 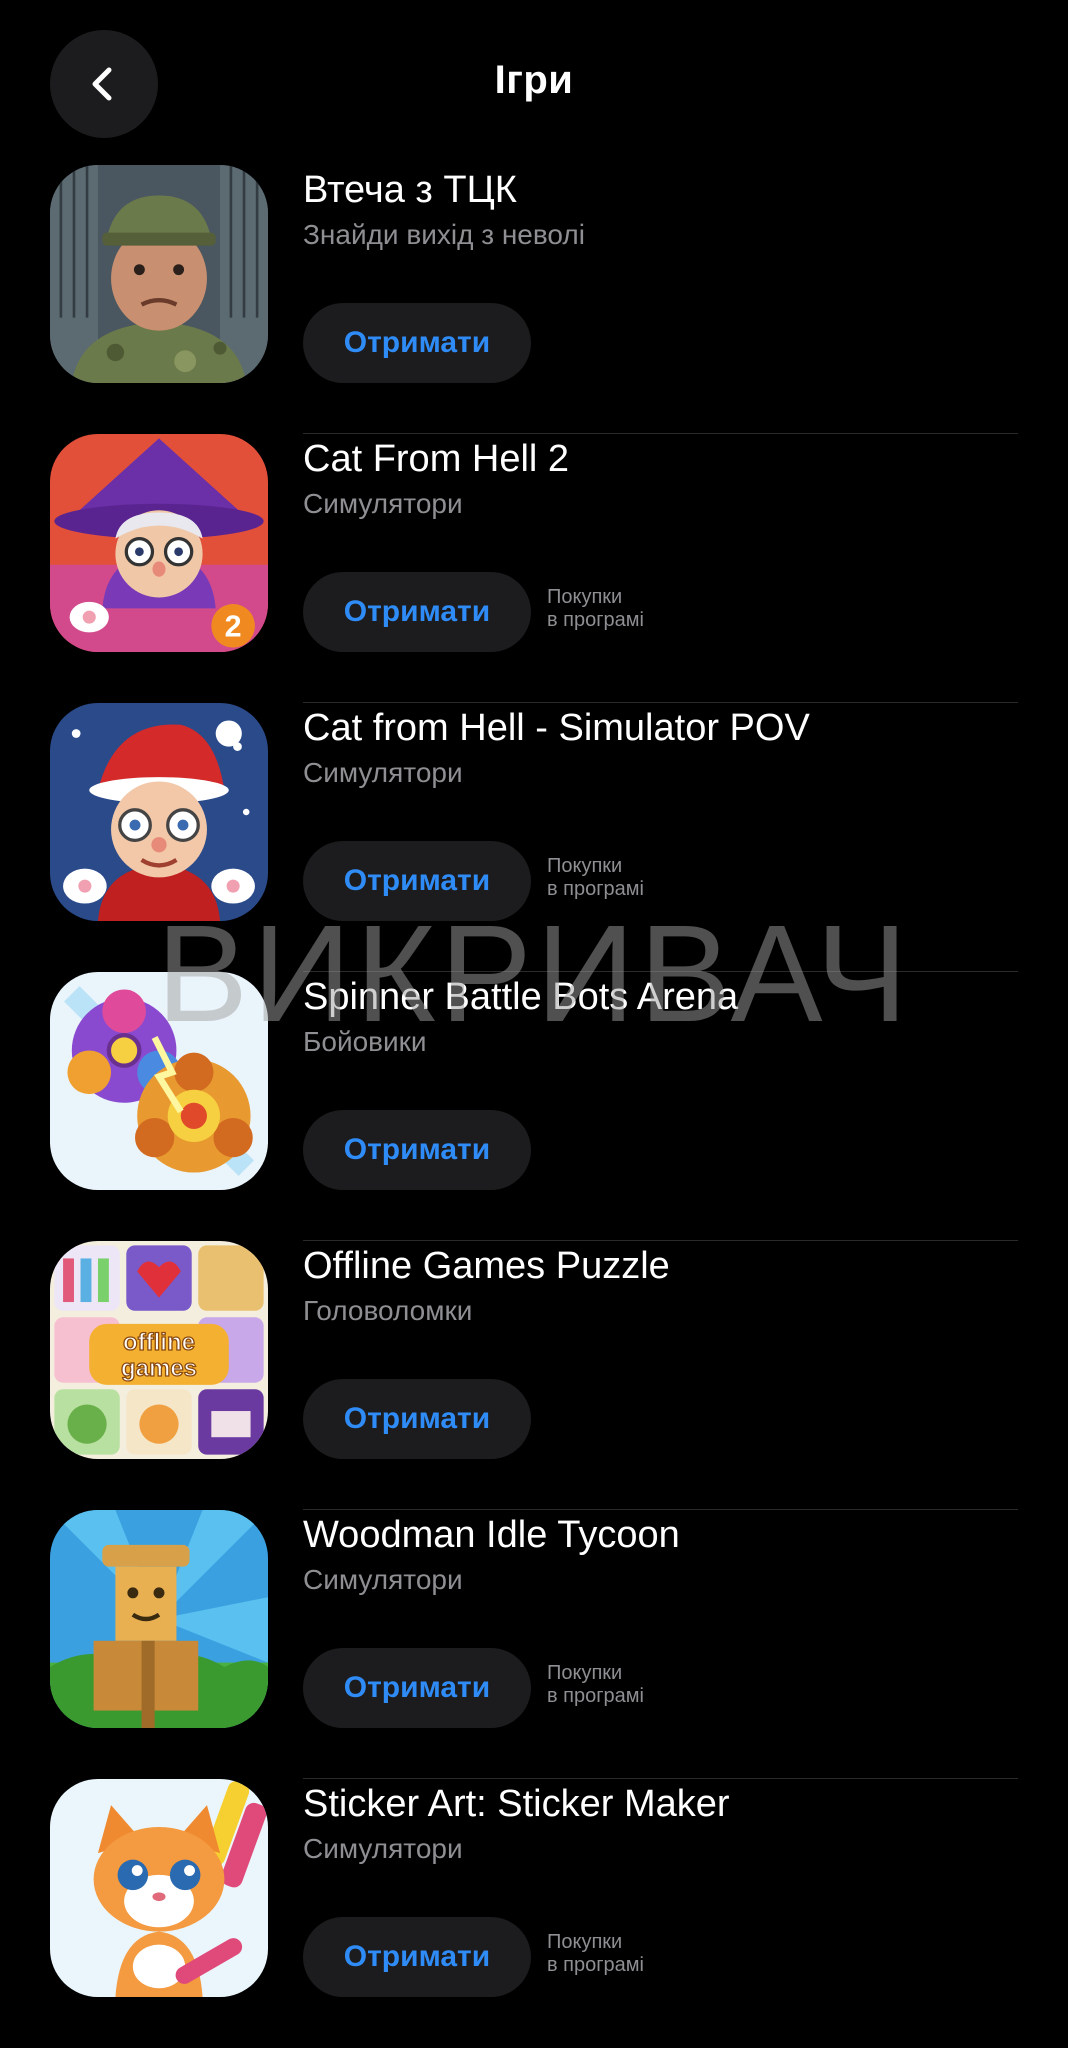 I want to click on navigation-bar: Ігри, so click(x=534, y=82).